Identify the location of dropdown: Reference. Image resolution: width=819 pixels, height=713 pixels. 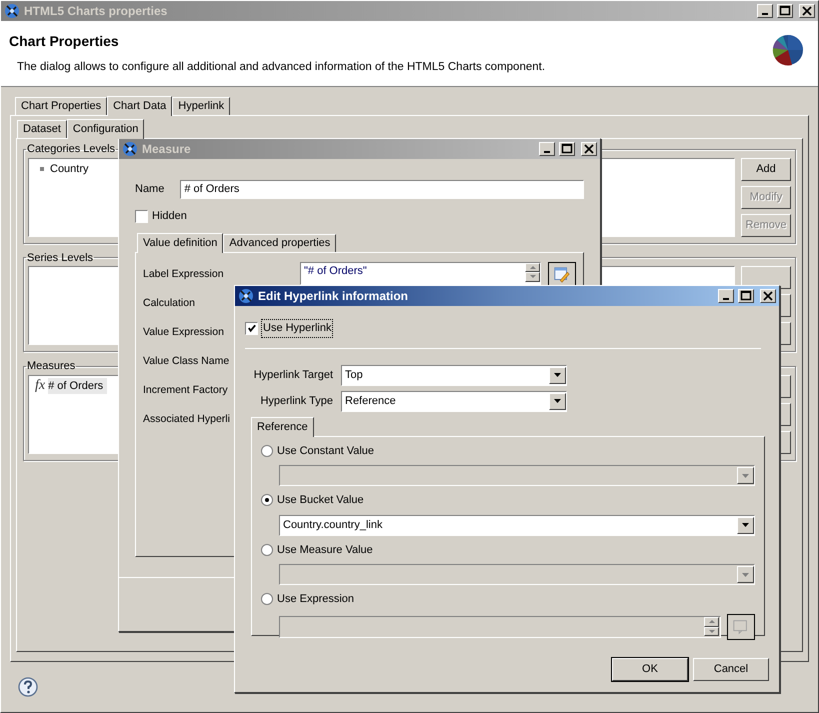
(454, 401).